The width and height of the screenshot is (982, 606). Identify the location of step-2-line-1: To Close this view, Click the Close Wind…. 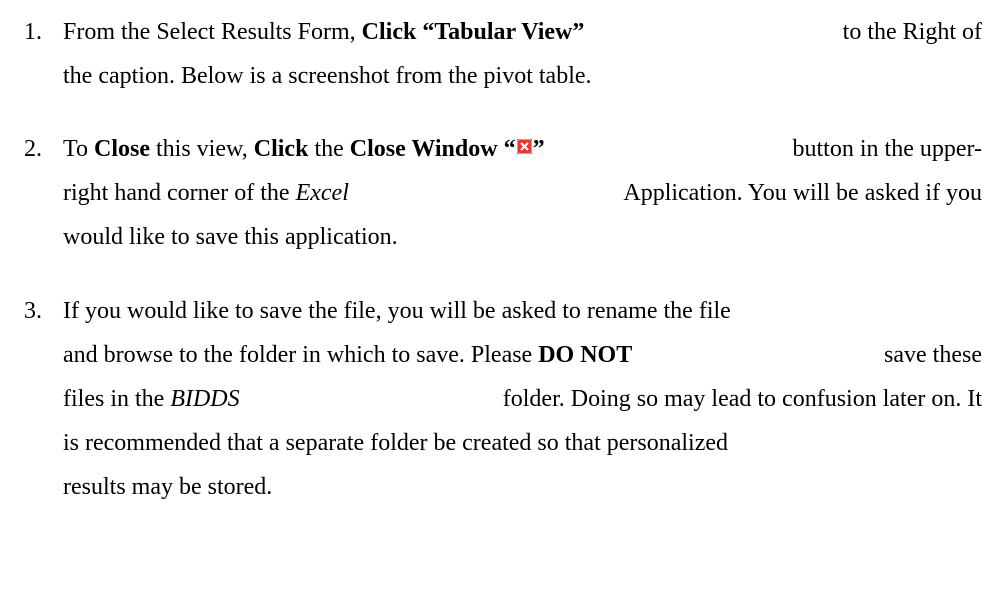
(522, 149).